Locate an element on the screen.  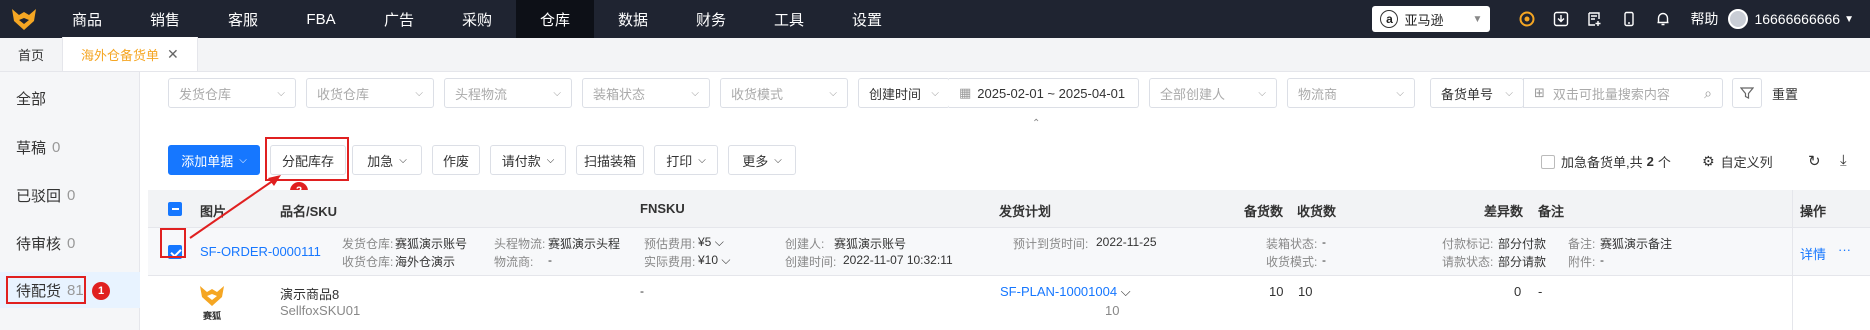
product-sku: SellfoxSKU01 is located at coordinates (320, 310).